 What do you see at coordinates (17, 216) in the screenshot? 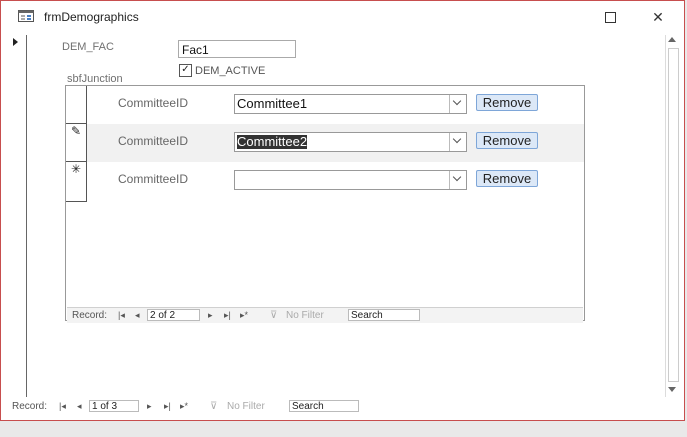
I see `record-selector` at bounding box center [17, 216].